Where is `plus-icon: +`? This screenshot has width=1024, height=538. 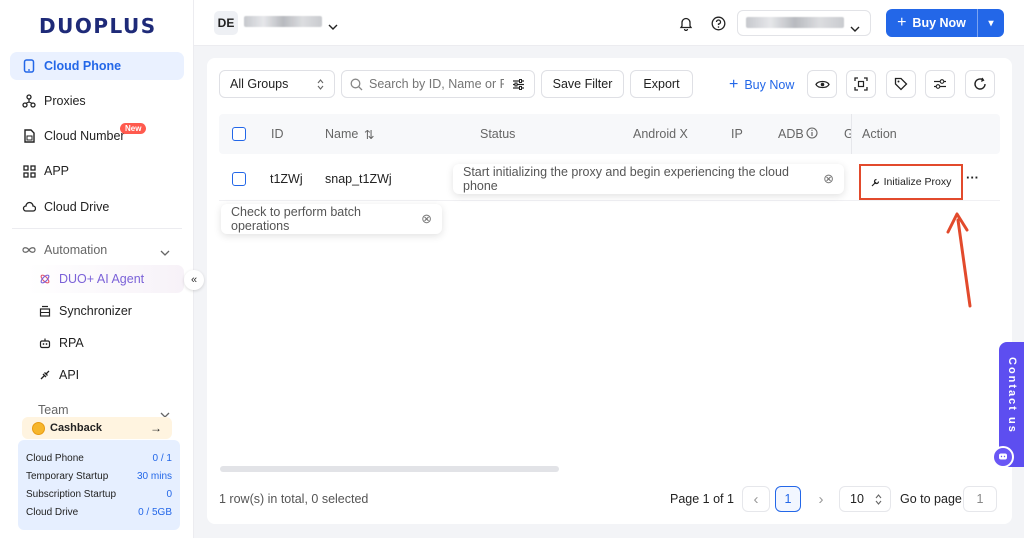 plus-icon: + is located at coordinates (902, 22).